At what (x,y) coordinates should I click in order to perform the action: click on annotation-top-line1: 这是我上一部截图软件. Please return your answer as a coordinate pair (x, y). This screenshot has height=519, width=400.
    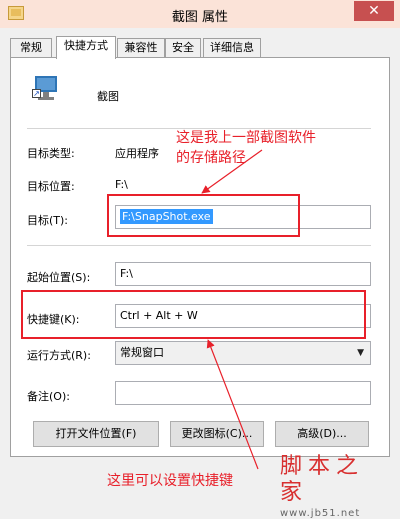
    Looking at the image, I should click on (246, 138).